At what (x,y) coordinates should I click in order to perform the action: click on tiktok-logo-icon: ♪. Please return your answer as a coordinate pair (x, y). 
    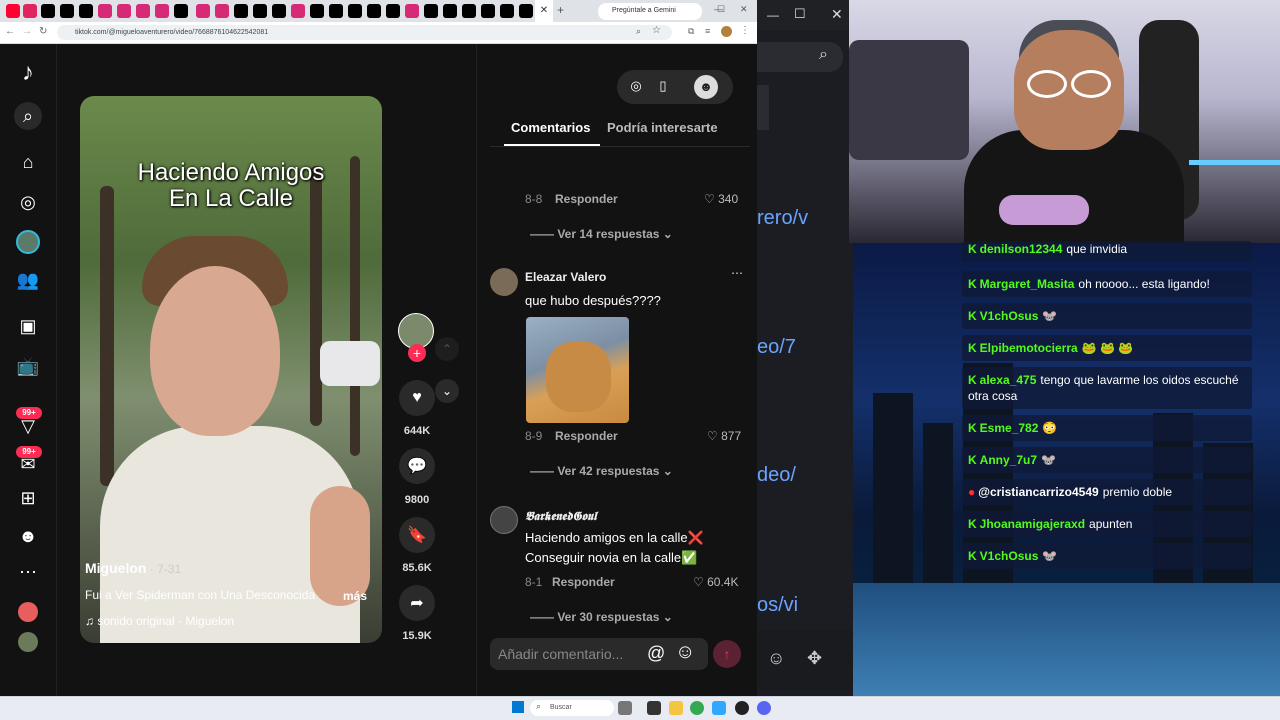
    Looking at the image, I should click on (28, 73).